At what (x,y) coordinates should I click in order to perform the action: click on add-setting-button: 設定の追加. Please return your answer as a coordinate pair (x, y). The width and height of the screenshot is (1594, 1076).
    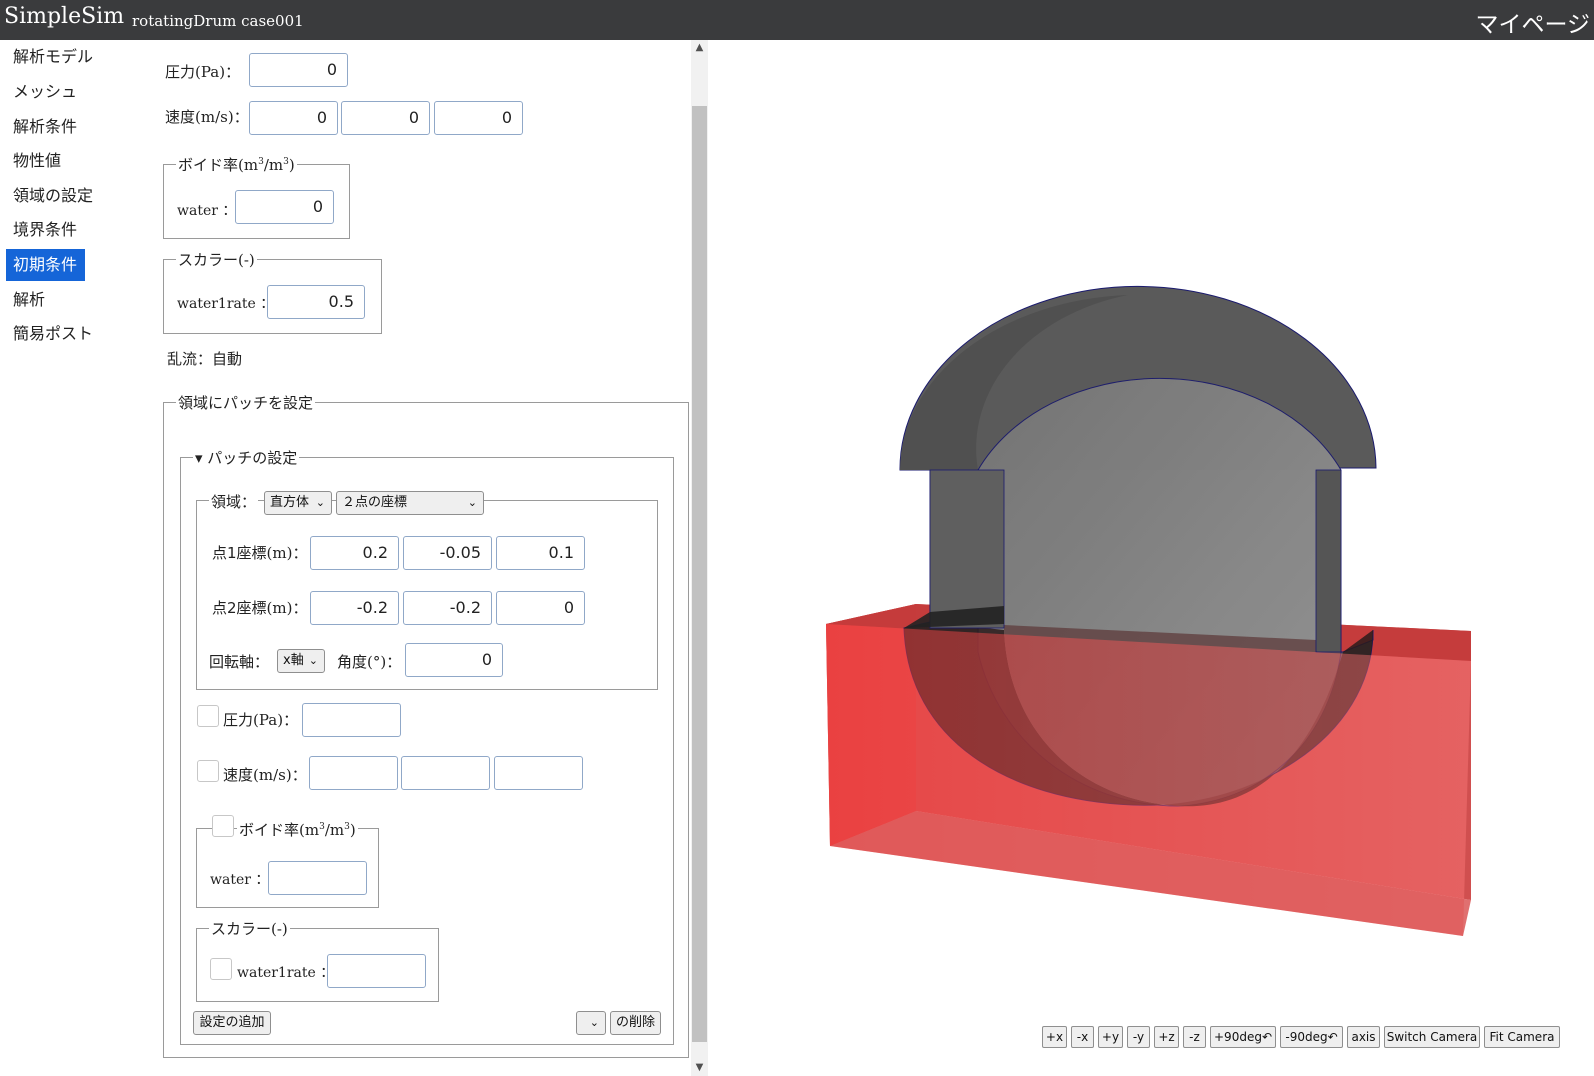
    Looking at the image, I should click on (232, 1023).